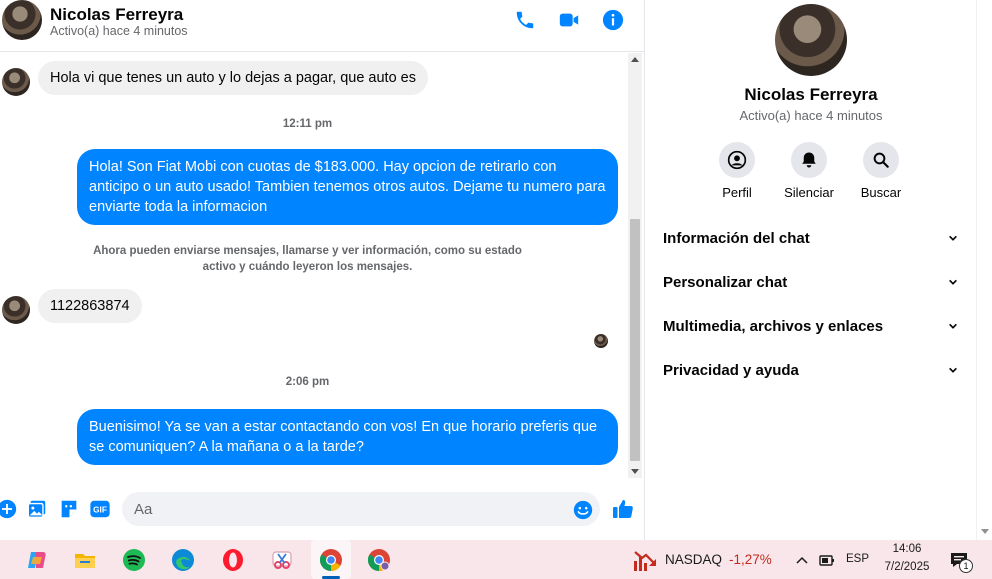  What do you see at coordinates (583, 510) in the screenshot?
I see `emoji-icon` at bounding box center [583, 510].